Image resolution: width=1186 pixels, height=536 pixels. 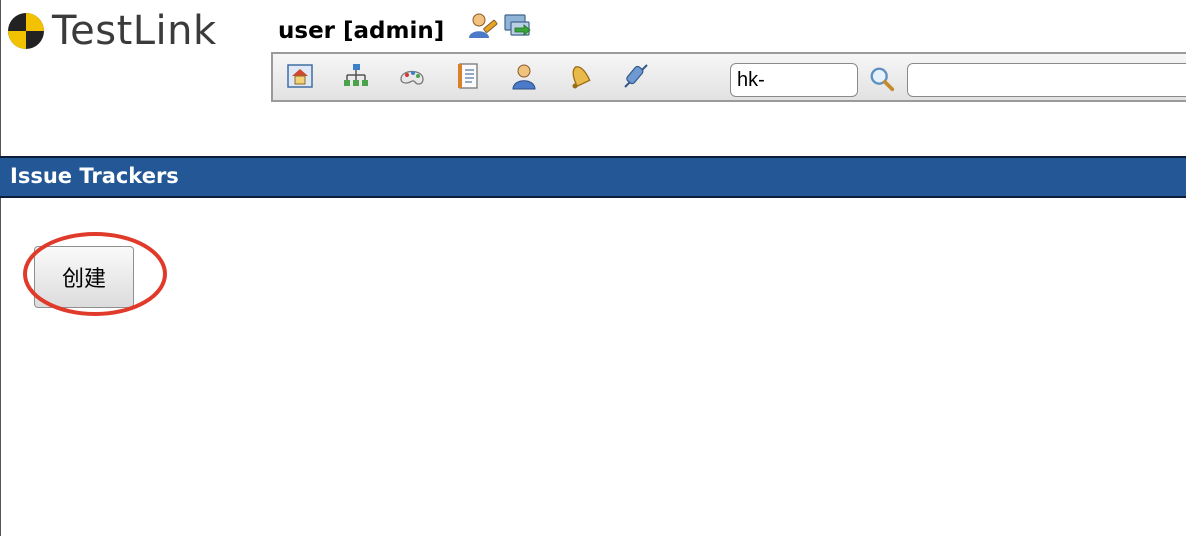 I want to click on reports-icon, so click(x=468, y=76).